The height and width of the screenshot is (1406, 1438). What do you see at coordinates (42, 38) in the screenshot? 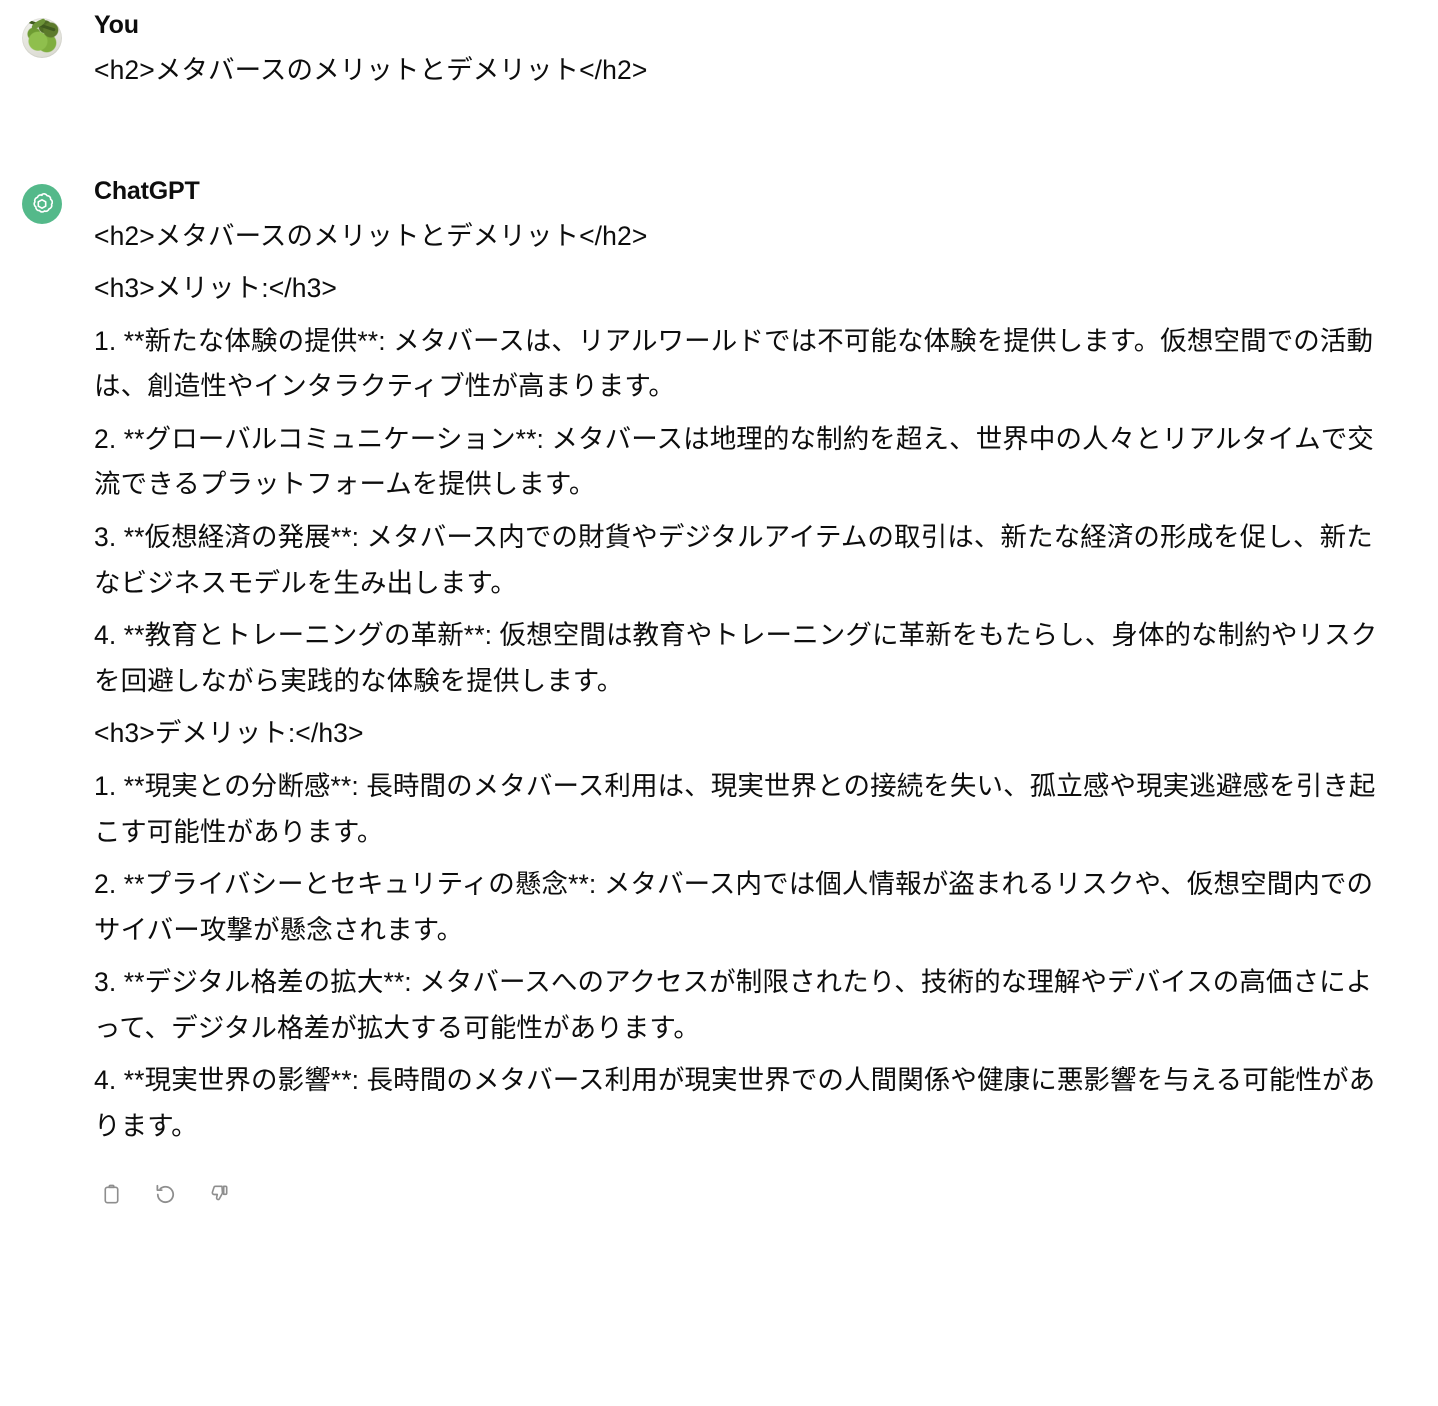
I see `olives-photo-avatar` at bounding box center [42, 38].